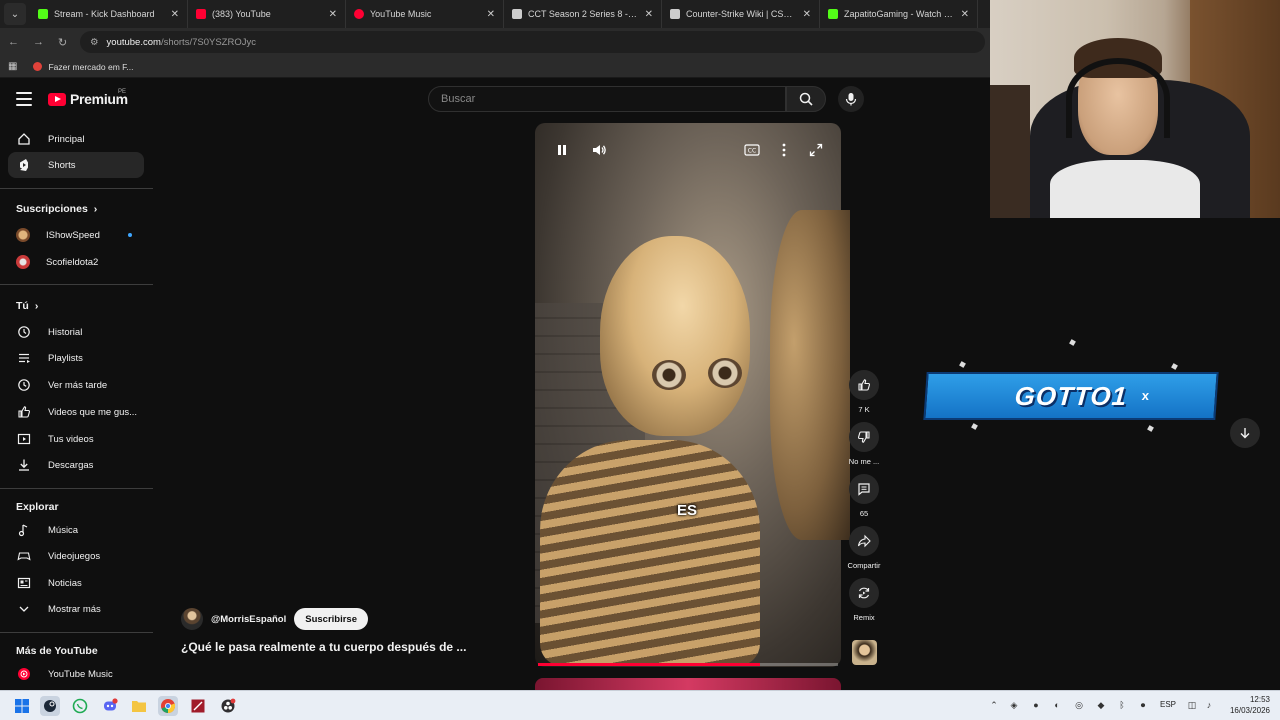 This screenshot has width=1280, height=720. What do you see at coordinates (76, 530) in the screenshot?
I see `sidebar-item-musica: Música` at bounding box center [76, 530].